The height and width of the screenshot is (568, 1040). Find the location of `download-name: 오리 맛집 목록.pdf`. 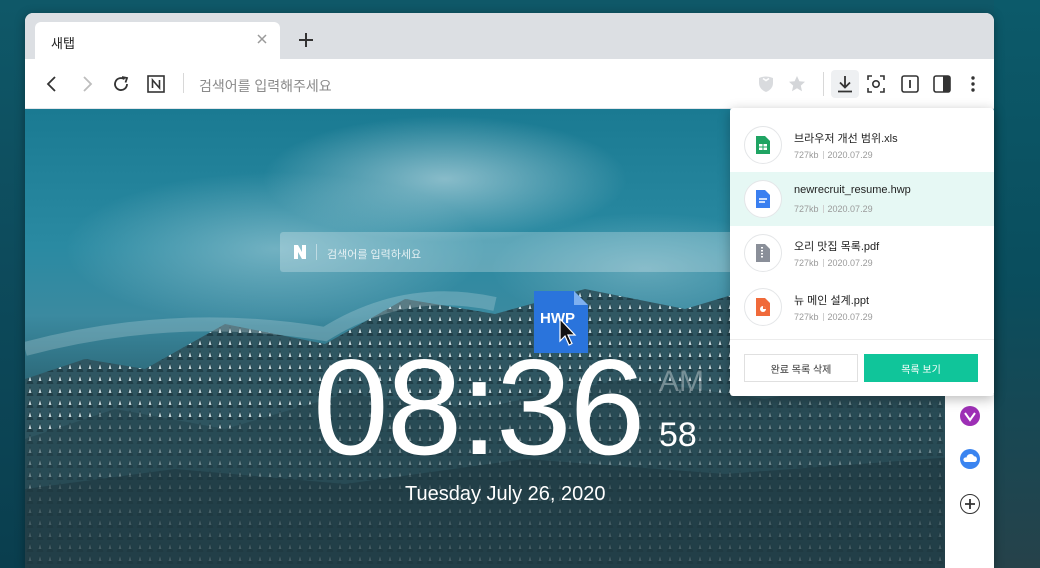

download-name: 오리 맛집 목록.pdf is located at coordinates (837, 247).